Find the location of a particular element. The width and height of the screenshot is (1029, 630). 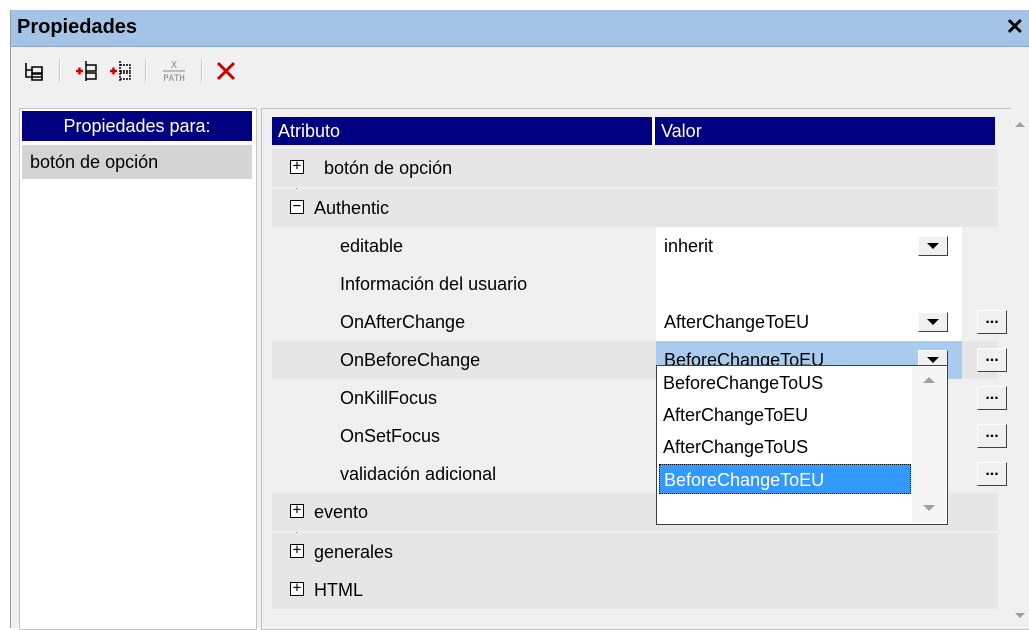

xpath-icon: X PATH is located at coordinates (174, 71).